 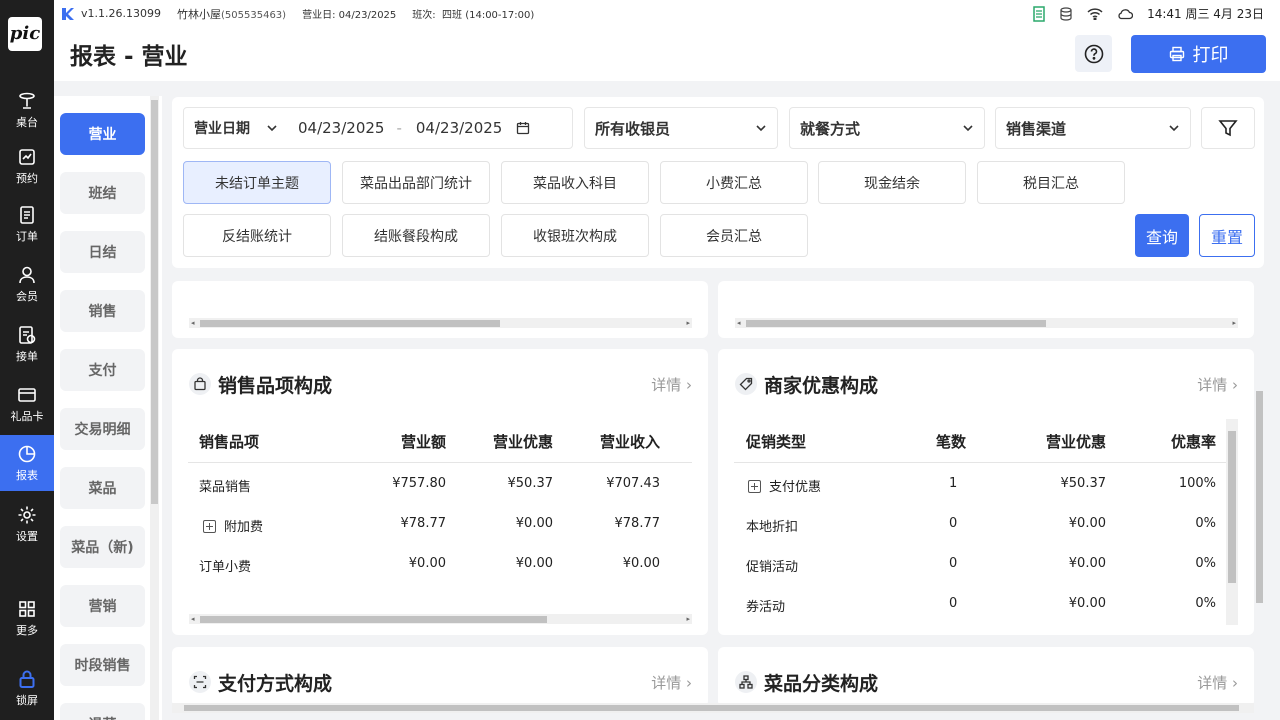 What do you see at coordinates (102, 134) in the screenshot?
I see `subnav-item-business: 营业` at bounding box center [102, 134].